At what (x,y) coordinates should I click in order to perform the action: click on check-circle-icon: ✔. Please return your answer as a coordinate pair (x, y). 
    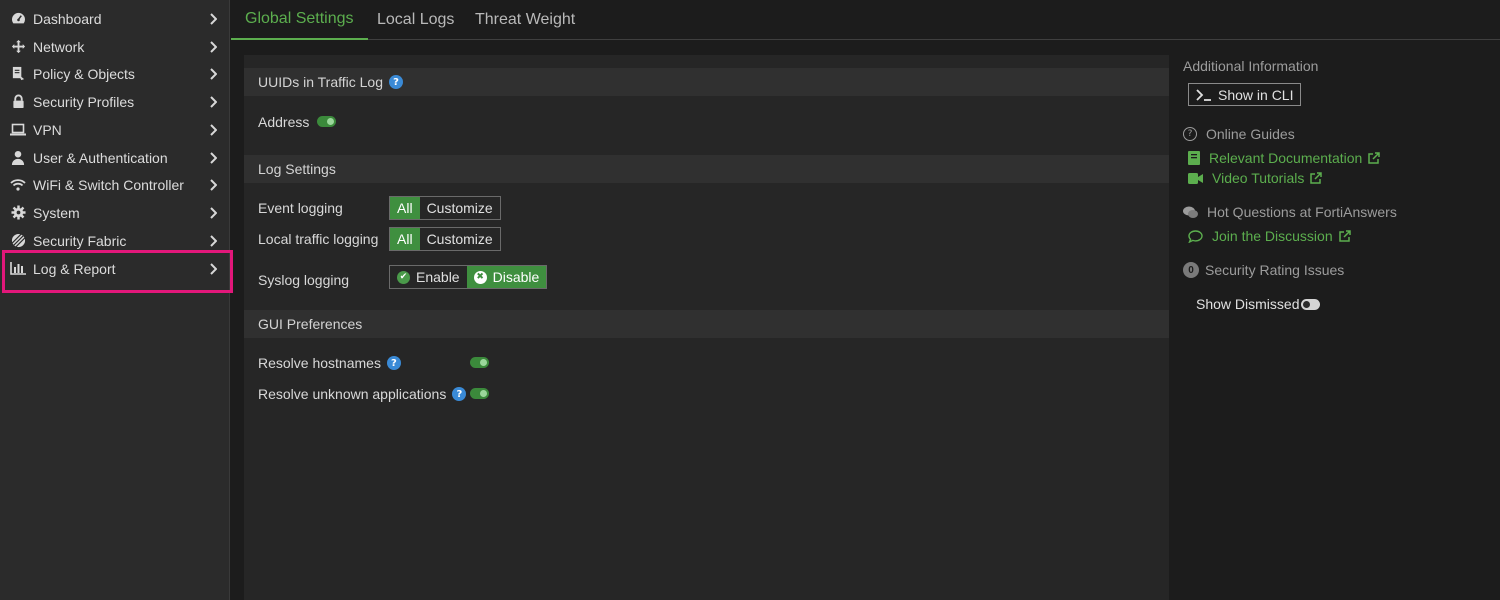
    Looking at the image, I should click on (403, 277).